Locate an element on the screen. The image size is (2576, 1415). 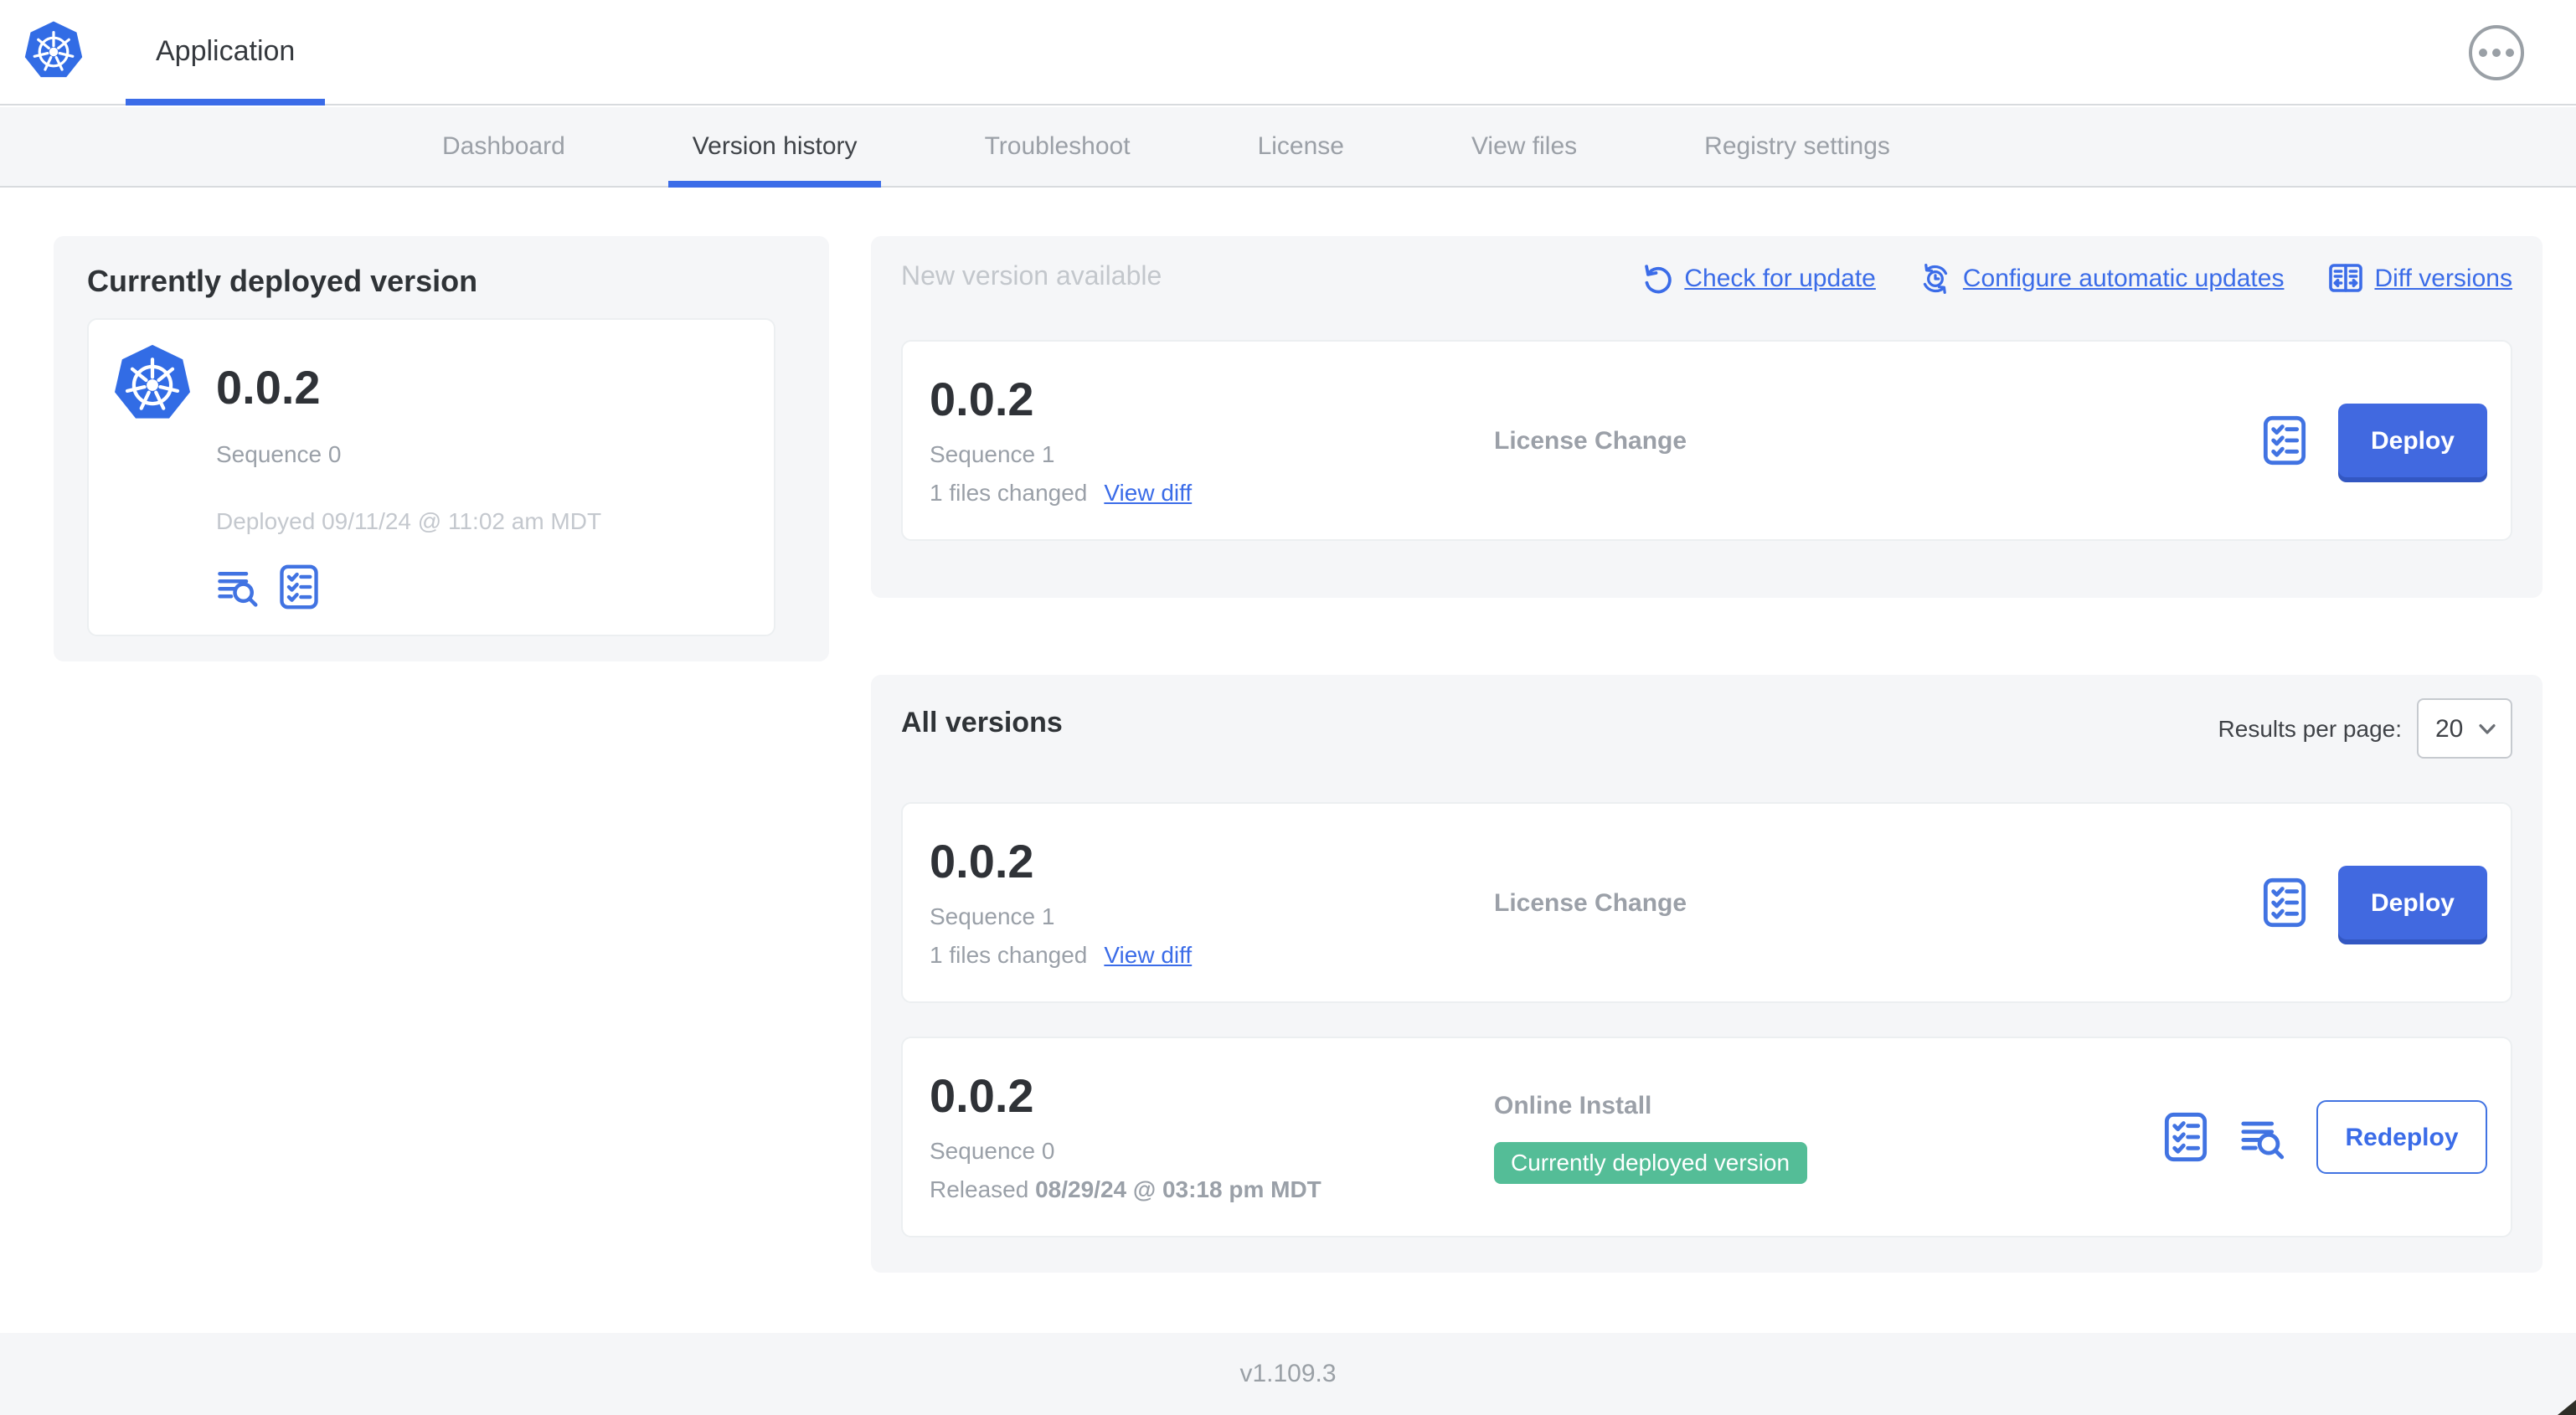
sequence-label: Sequence 0 is located at coordinates (993, 1151).